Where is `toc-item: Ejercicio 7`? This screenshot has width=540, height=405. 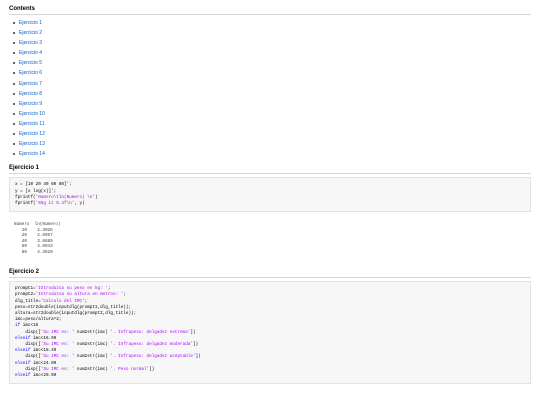
toc-item: Ejercicio 7 is located at coordinates (272, 84).